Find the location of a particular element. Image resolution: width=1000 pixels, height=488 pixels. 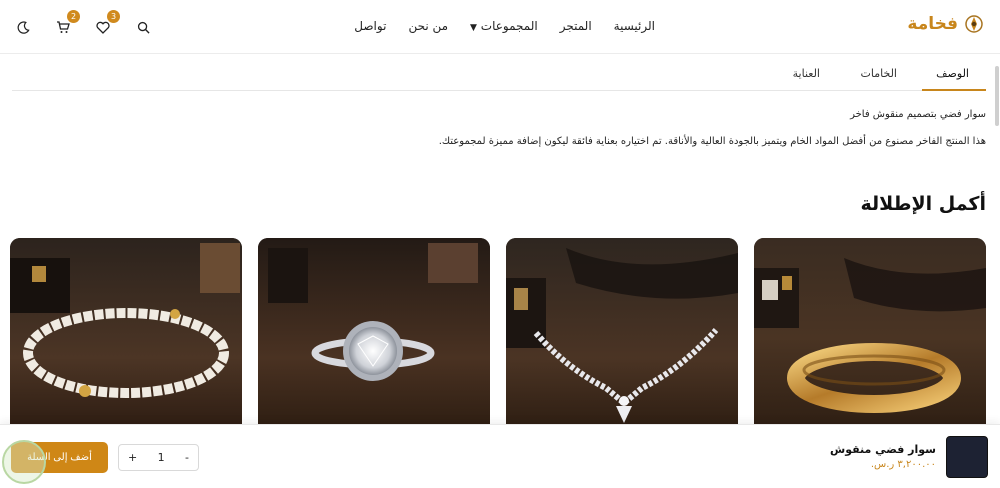

product-card-diamond-necklace is located at coordinates (622, 338).